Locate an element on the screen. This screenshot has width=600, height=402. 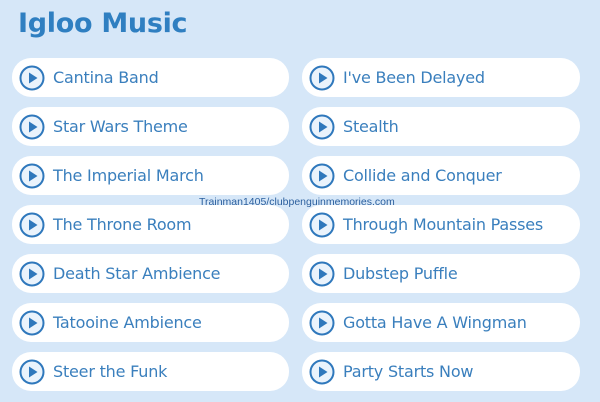
track-label: Star Wars Theme is located at coordinates (120, 126).